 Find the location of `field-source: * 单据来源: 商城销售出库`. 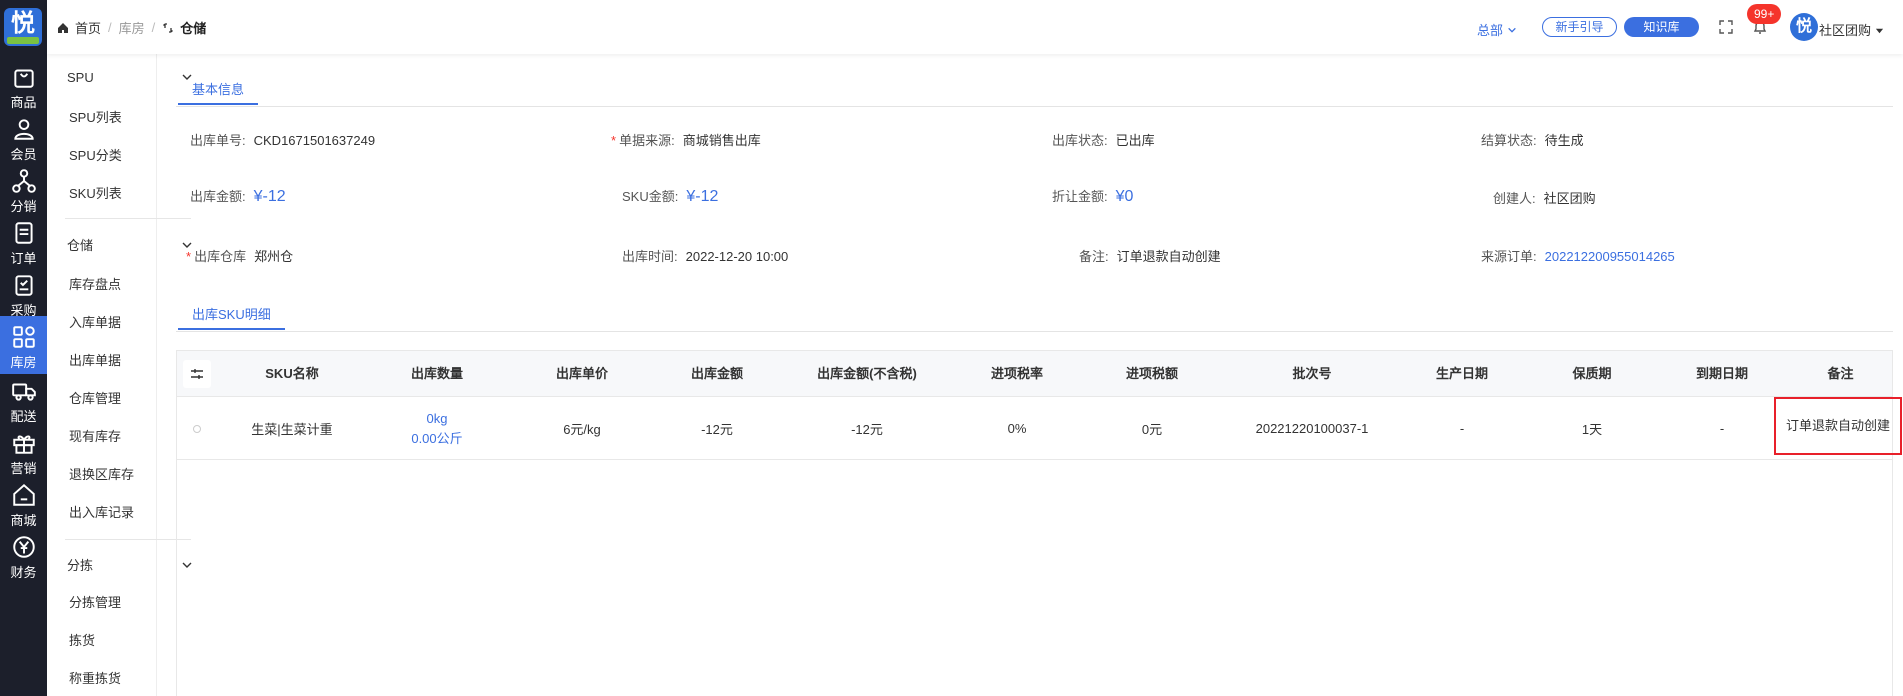

field-source: * 单据来源: 商城销售出库 is located at coordinates (686, 140).